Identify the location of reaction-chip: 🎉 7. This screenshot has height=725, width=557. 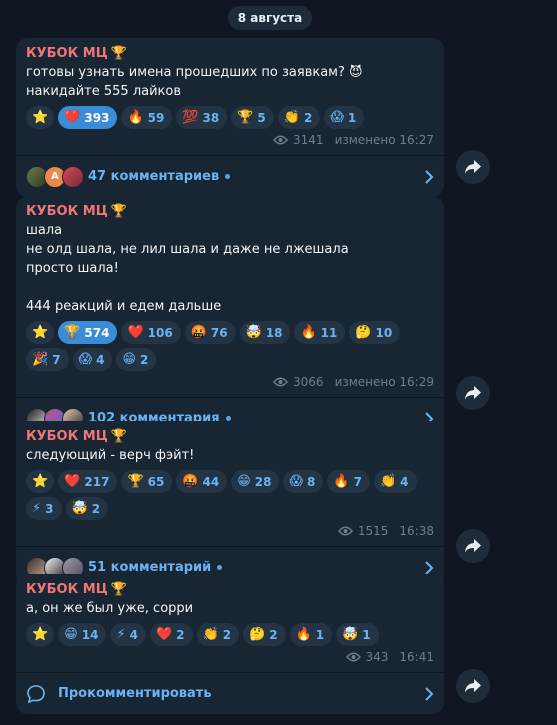
(47, 359).